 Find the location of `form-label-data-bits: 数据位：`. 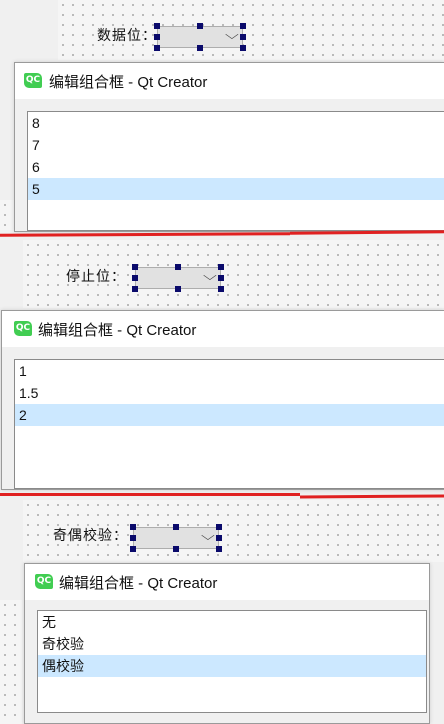

form-label-data-bits: 数据位： is located at coordinates (127, 36).